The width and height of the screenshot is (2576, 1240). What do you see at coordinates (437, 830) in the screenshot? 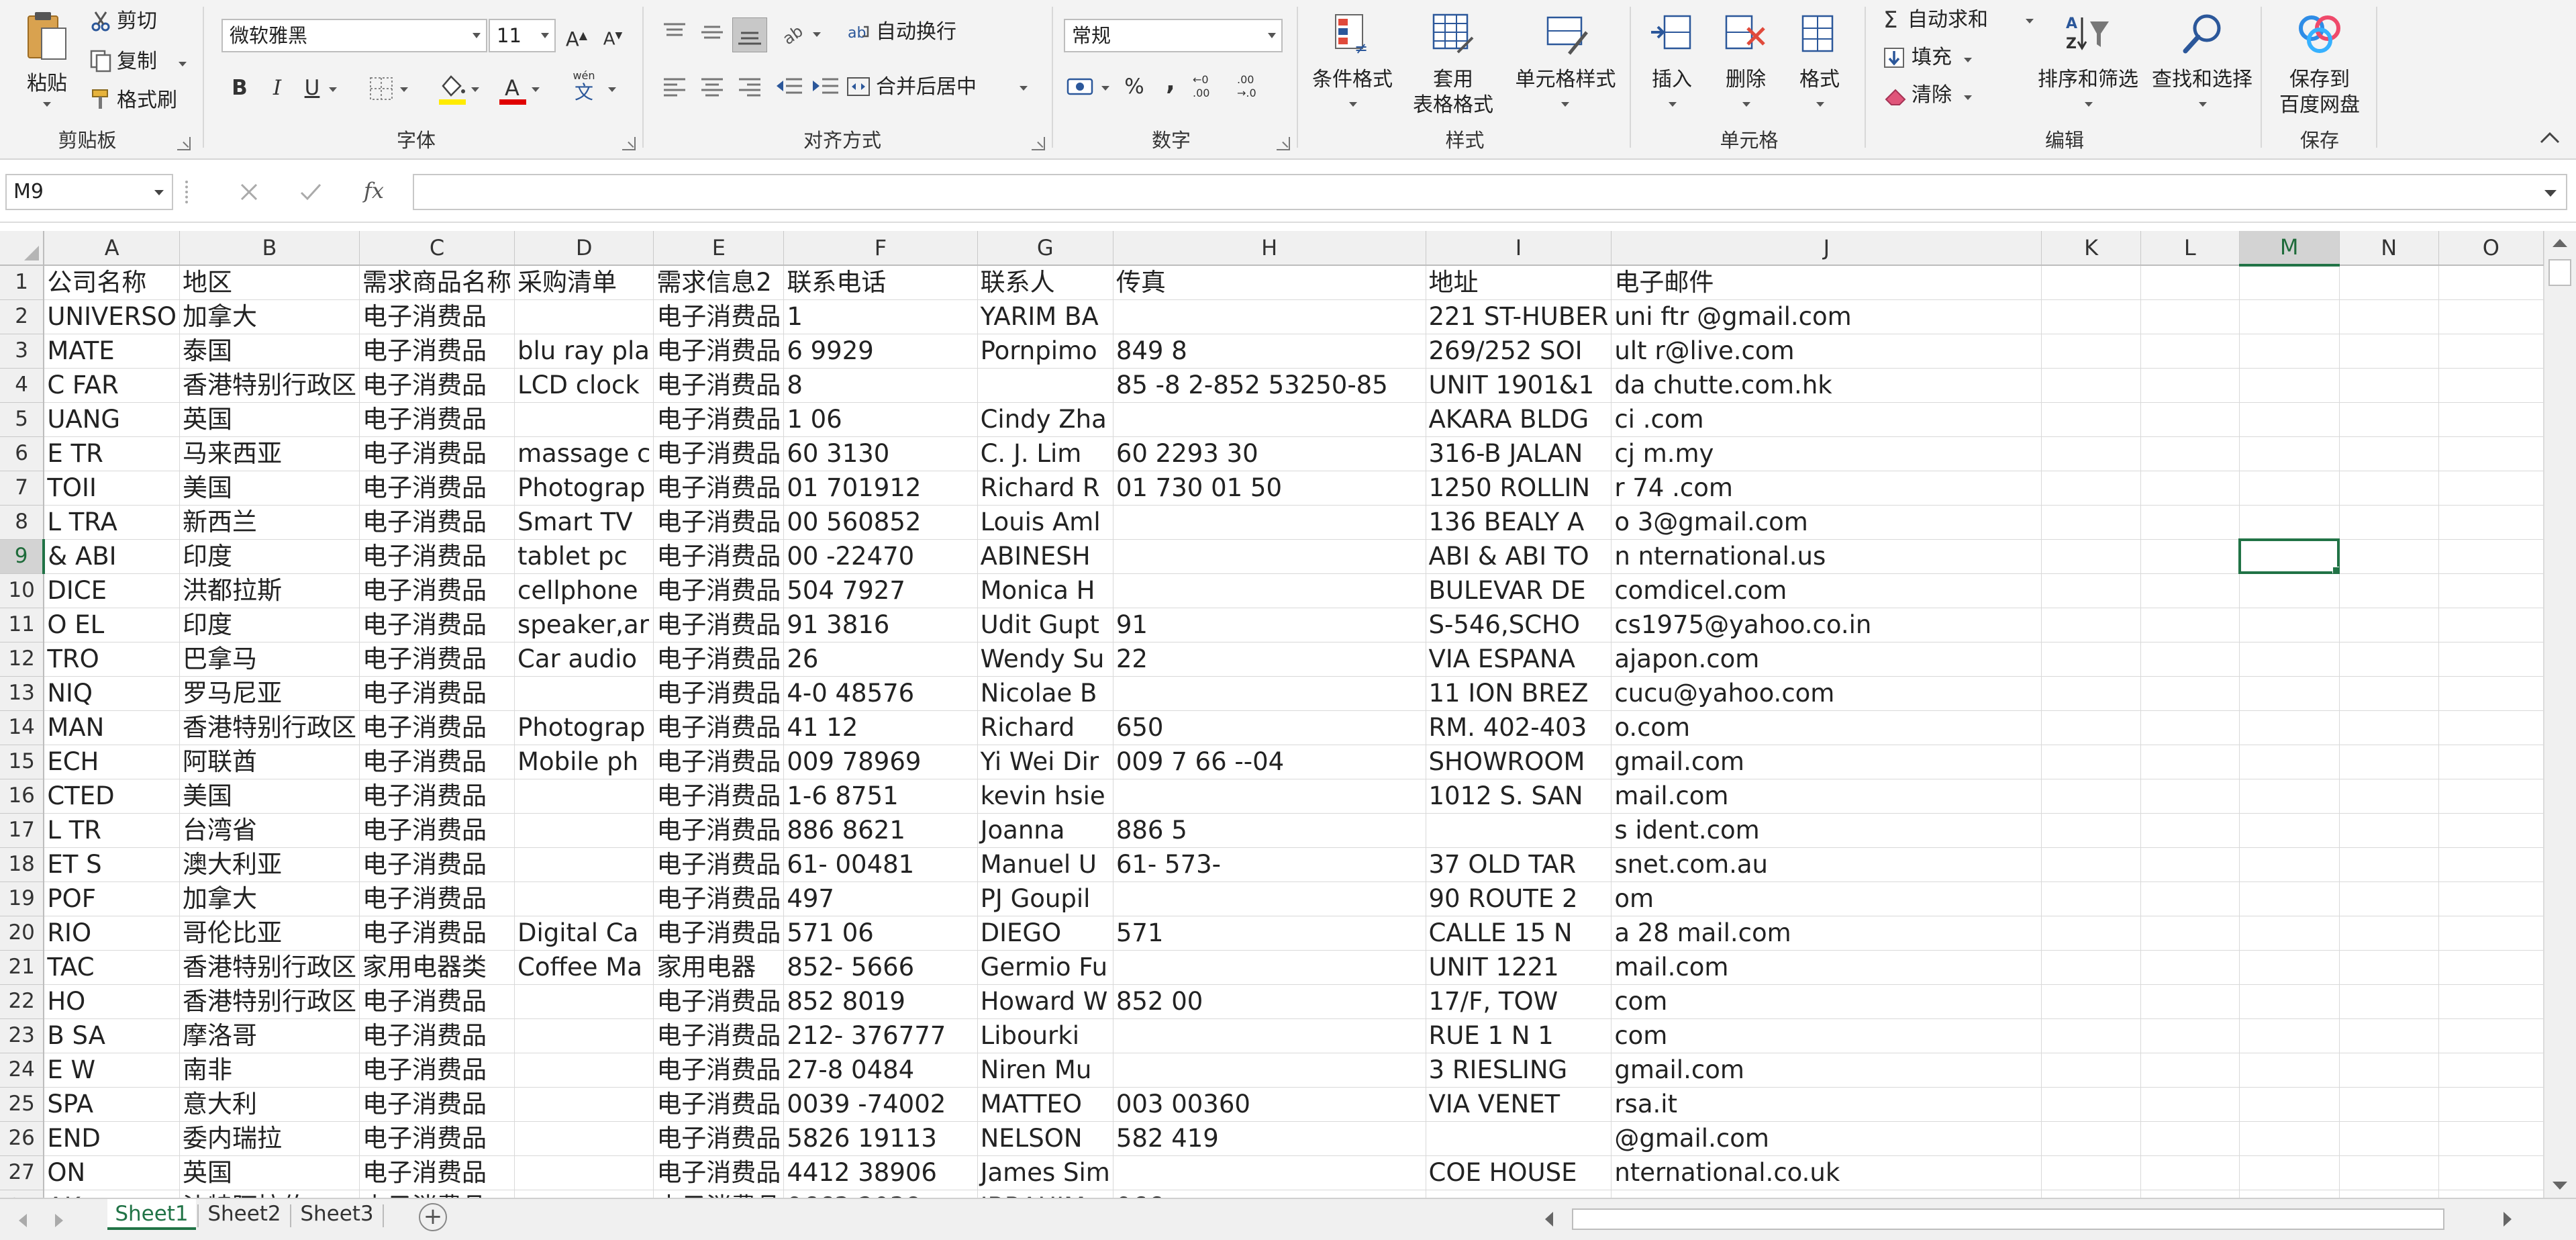
I see `cell-c17: 电子消费品` at bounding box center [437, 830].